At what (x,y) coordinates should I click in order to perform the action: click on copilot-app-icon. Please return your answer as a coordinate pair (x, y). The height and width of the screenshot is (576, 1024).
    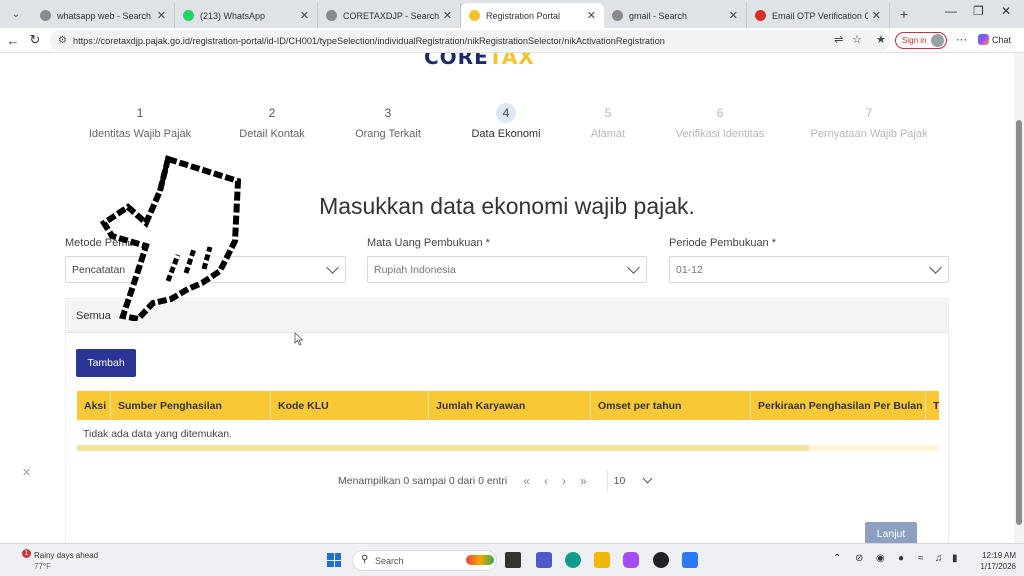
    Looking at the image, I should click on (631, 560).